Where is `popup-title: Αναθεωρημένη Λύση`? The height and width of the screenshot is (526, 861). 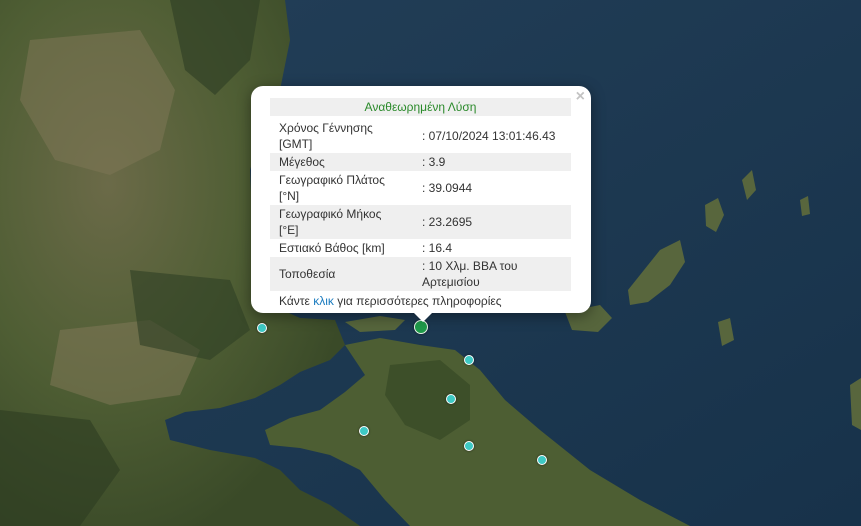
popup-title: Αναθεωρημένη Λύση is located at coordinates (420, 107).